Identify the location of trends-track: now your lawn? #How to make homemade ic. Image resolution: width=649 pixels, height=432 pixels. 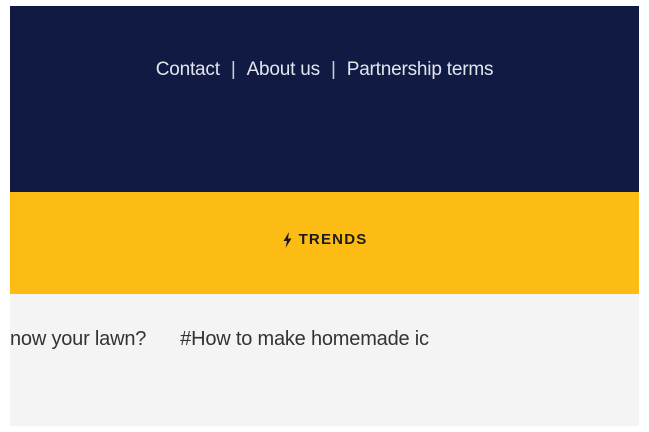
(219, 339).